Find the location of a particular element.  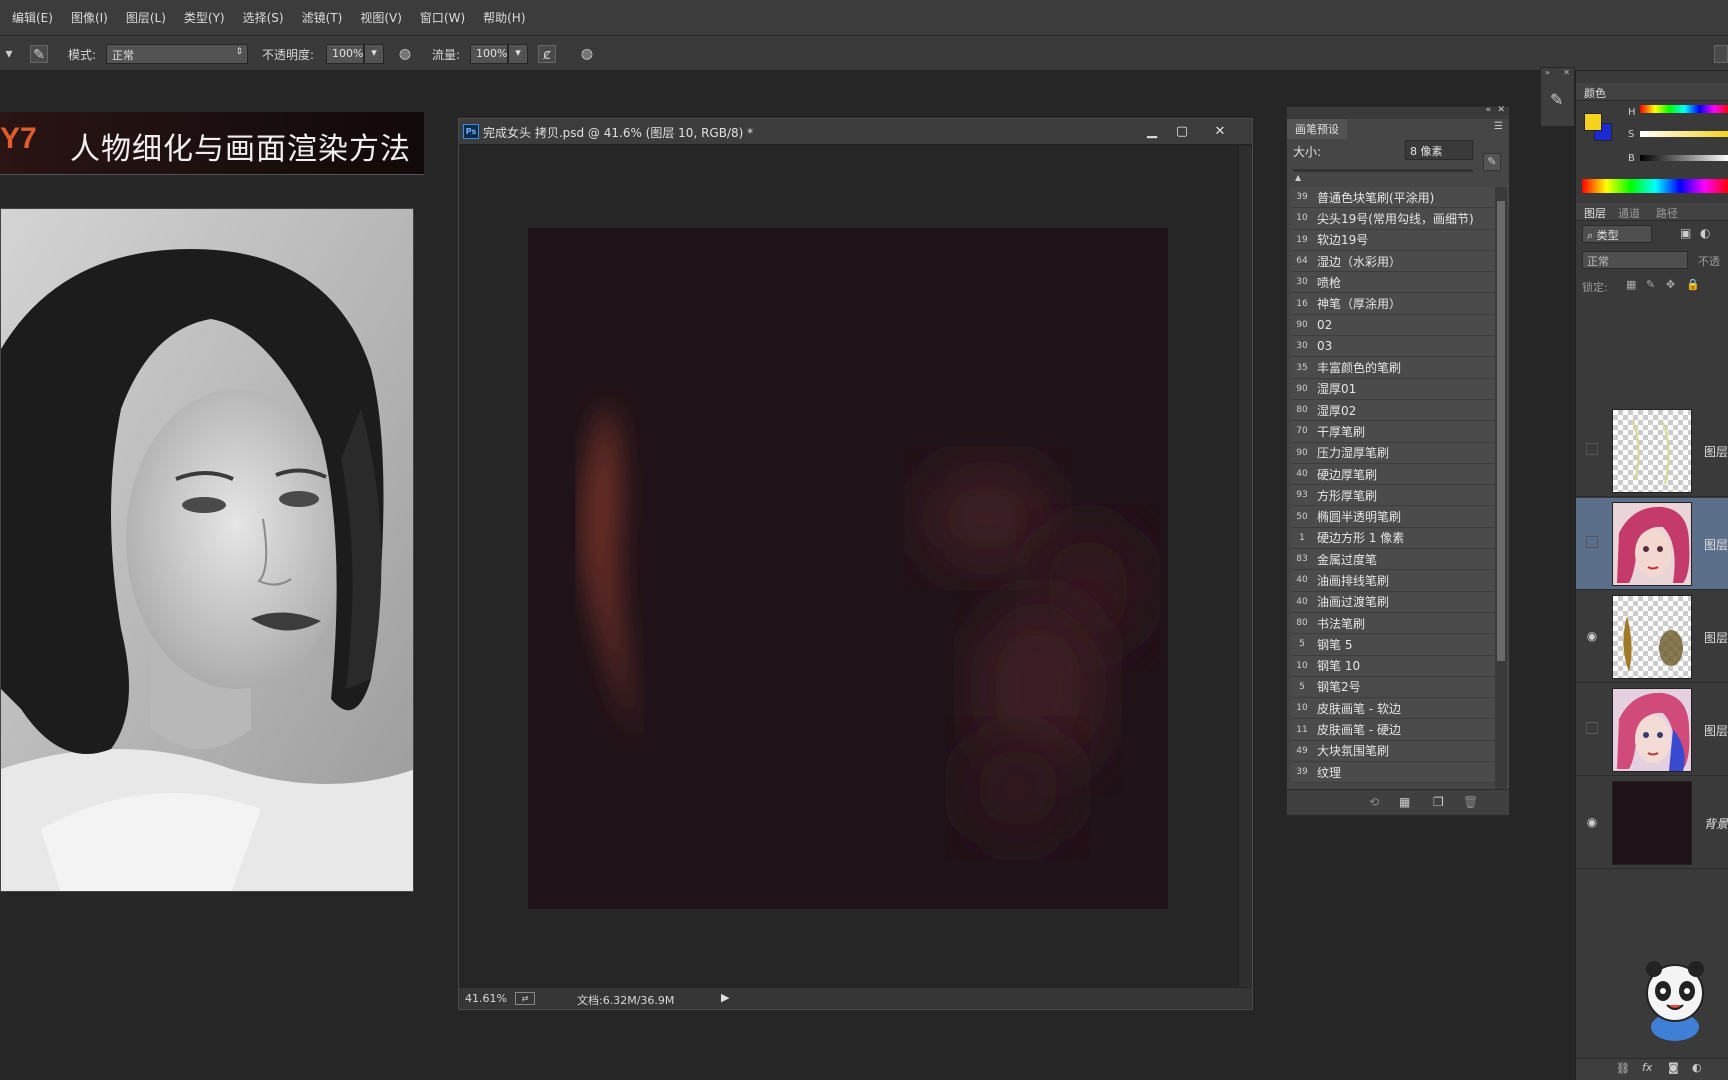

document-vertical-scrollbar is located at coordinates (1245, 566).